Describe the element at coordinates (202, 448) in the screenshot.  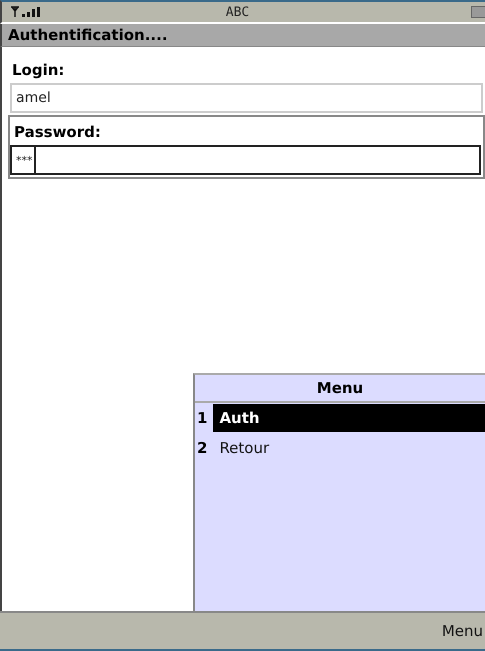
I see `item-number: 2` at that location.